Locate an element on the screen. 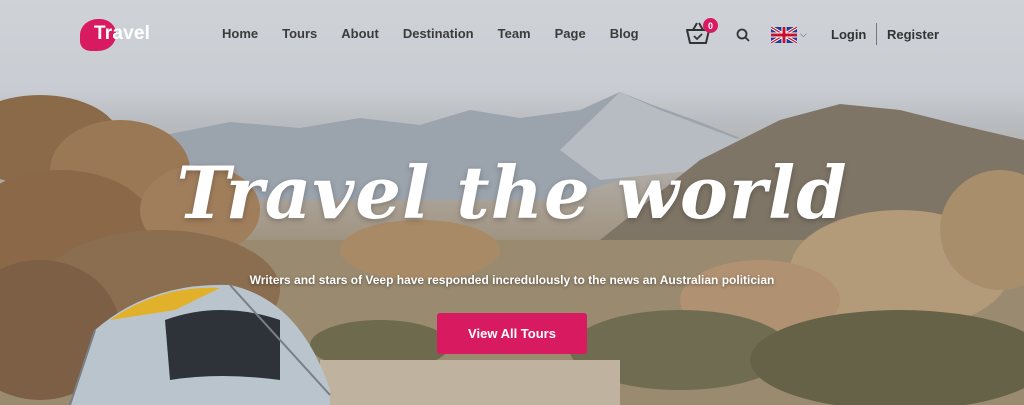 Image resolution: width=1024 pixels, height=405 pixels. logo: Travel is located at coordinates (115, 35).